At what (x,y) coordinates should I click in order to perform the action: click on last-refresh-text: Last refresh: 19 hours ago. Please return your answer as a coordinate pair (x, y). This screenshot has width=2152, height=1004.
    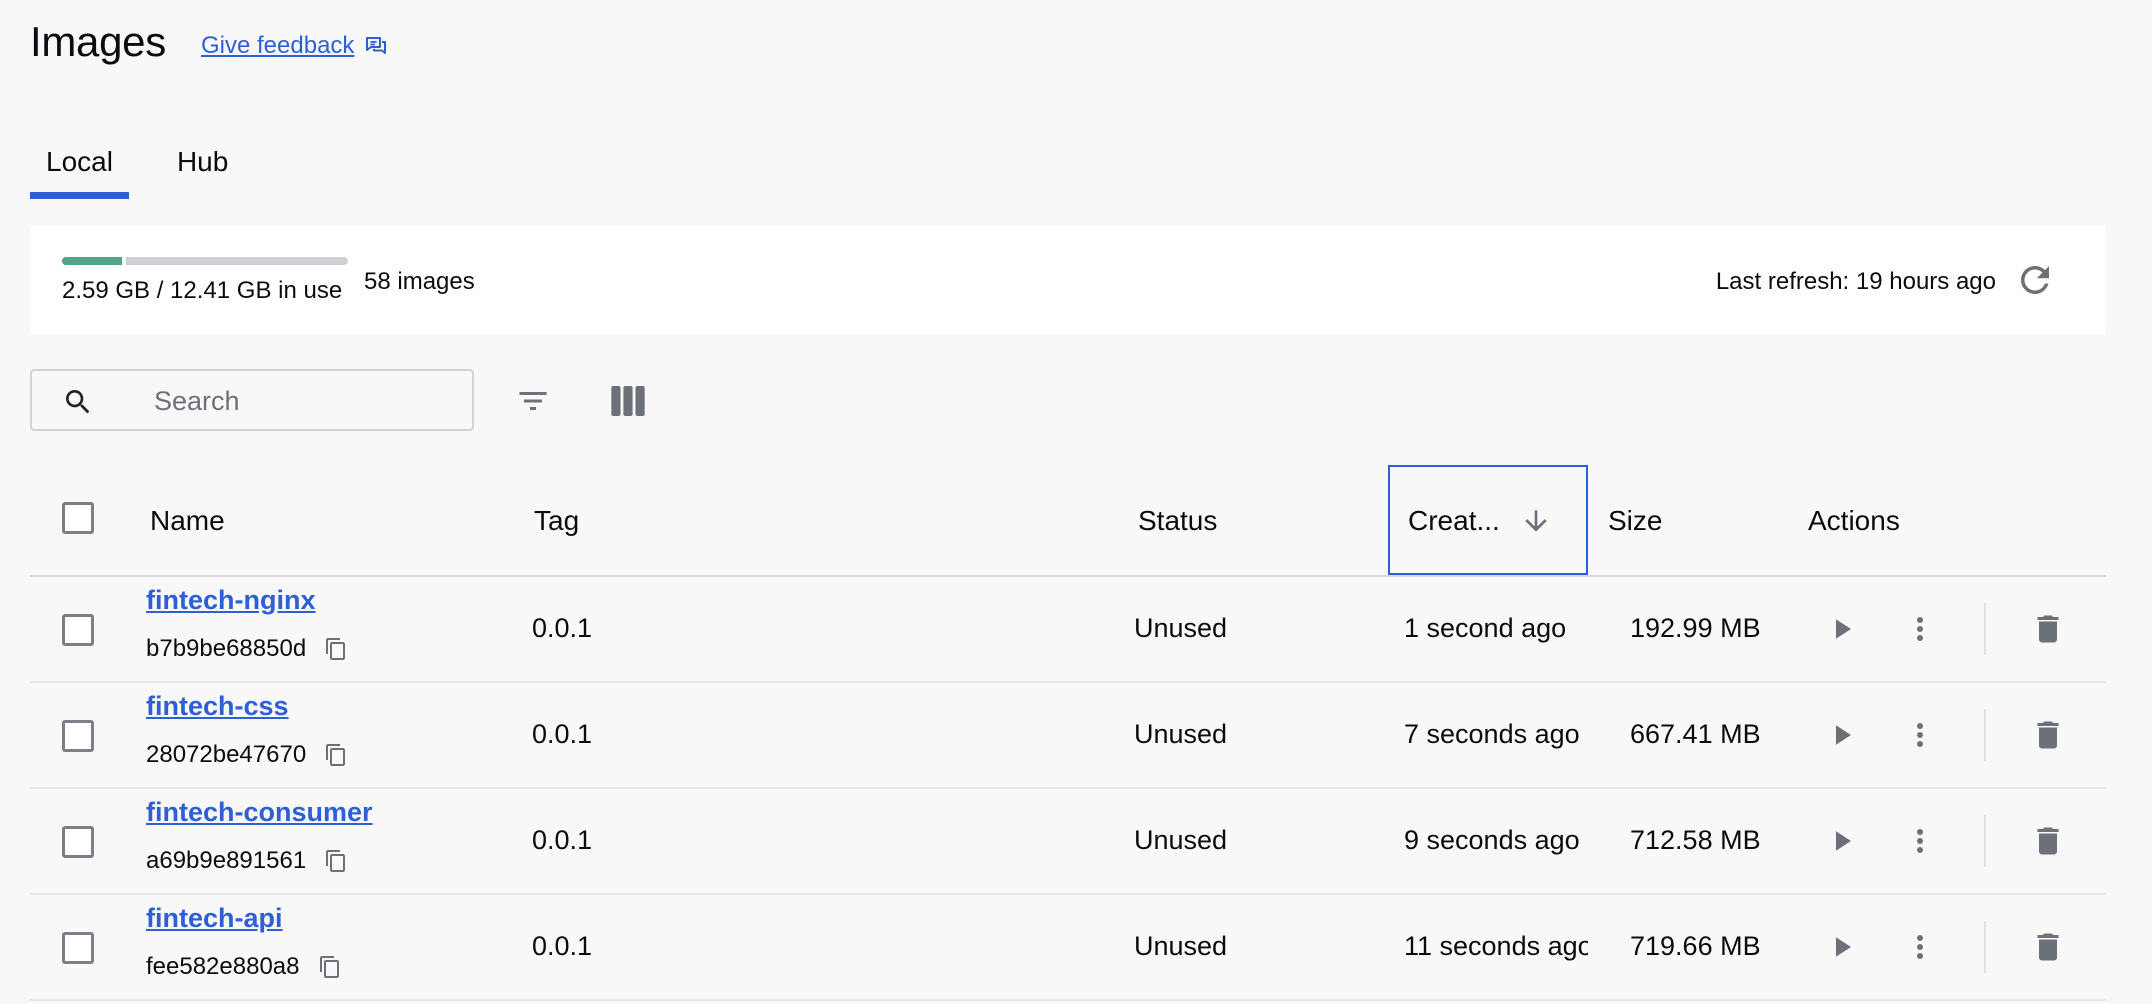
    Looking at the image, I should click on (1855, 281).